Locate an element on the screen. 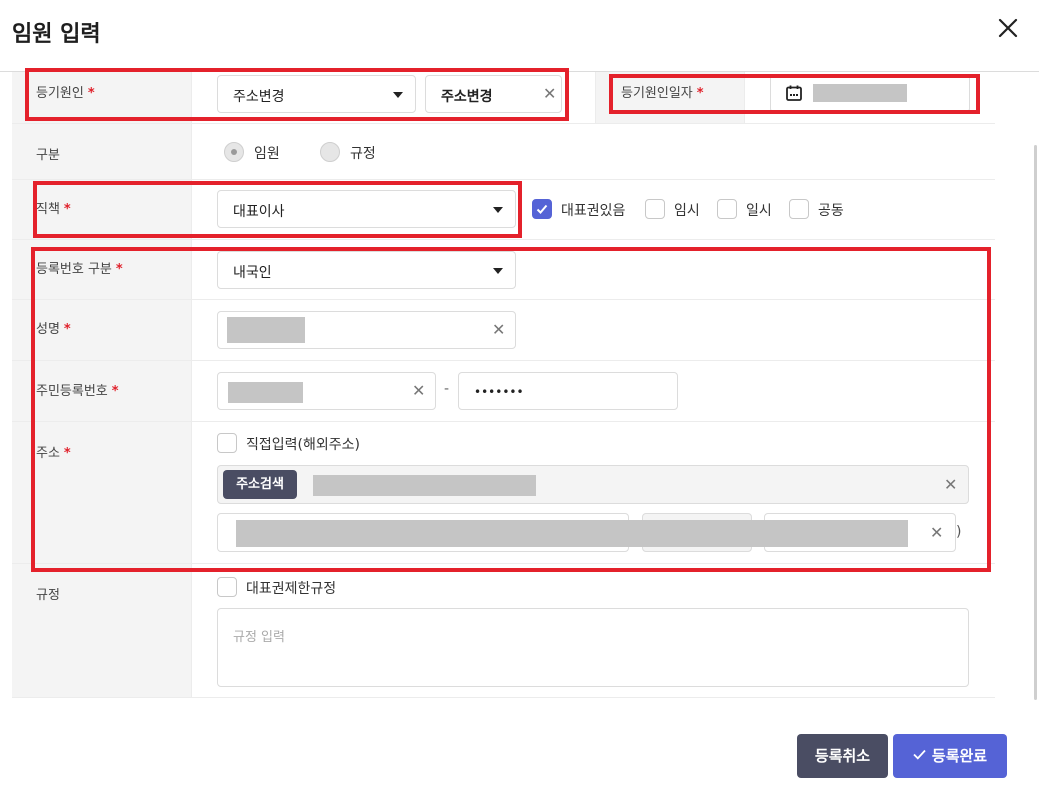  radio-rule-label: 규정 is located at coordinates (363, 154).